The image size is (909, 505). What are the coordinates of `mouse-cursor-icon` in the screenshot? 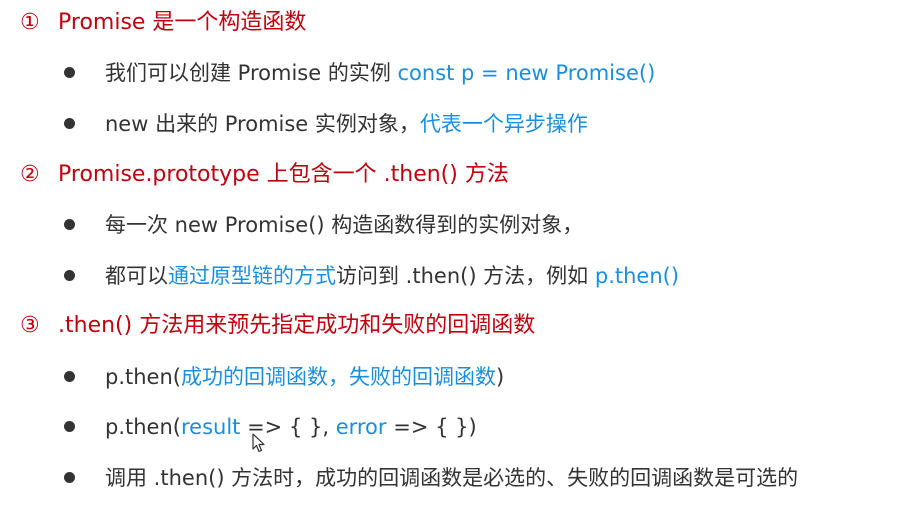 It's located at (258, 443).